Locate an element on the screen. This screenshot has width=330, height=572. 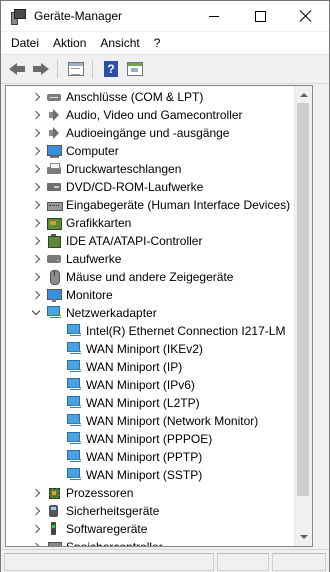
tree-item: Druckwarteschlangen is located at coordinates (159, 169).